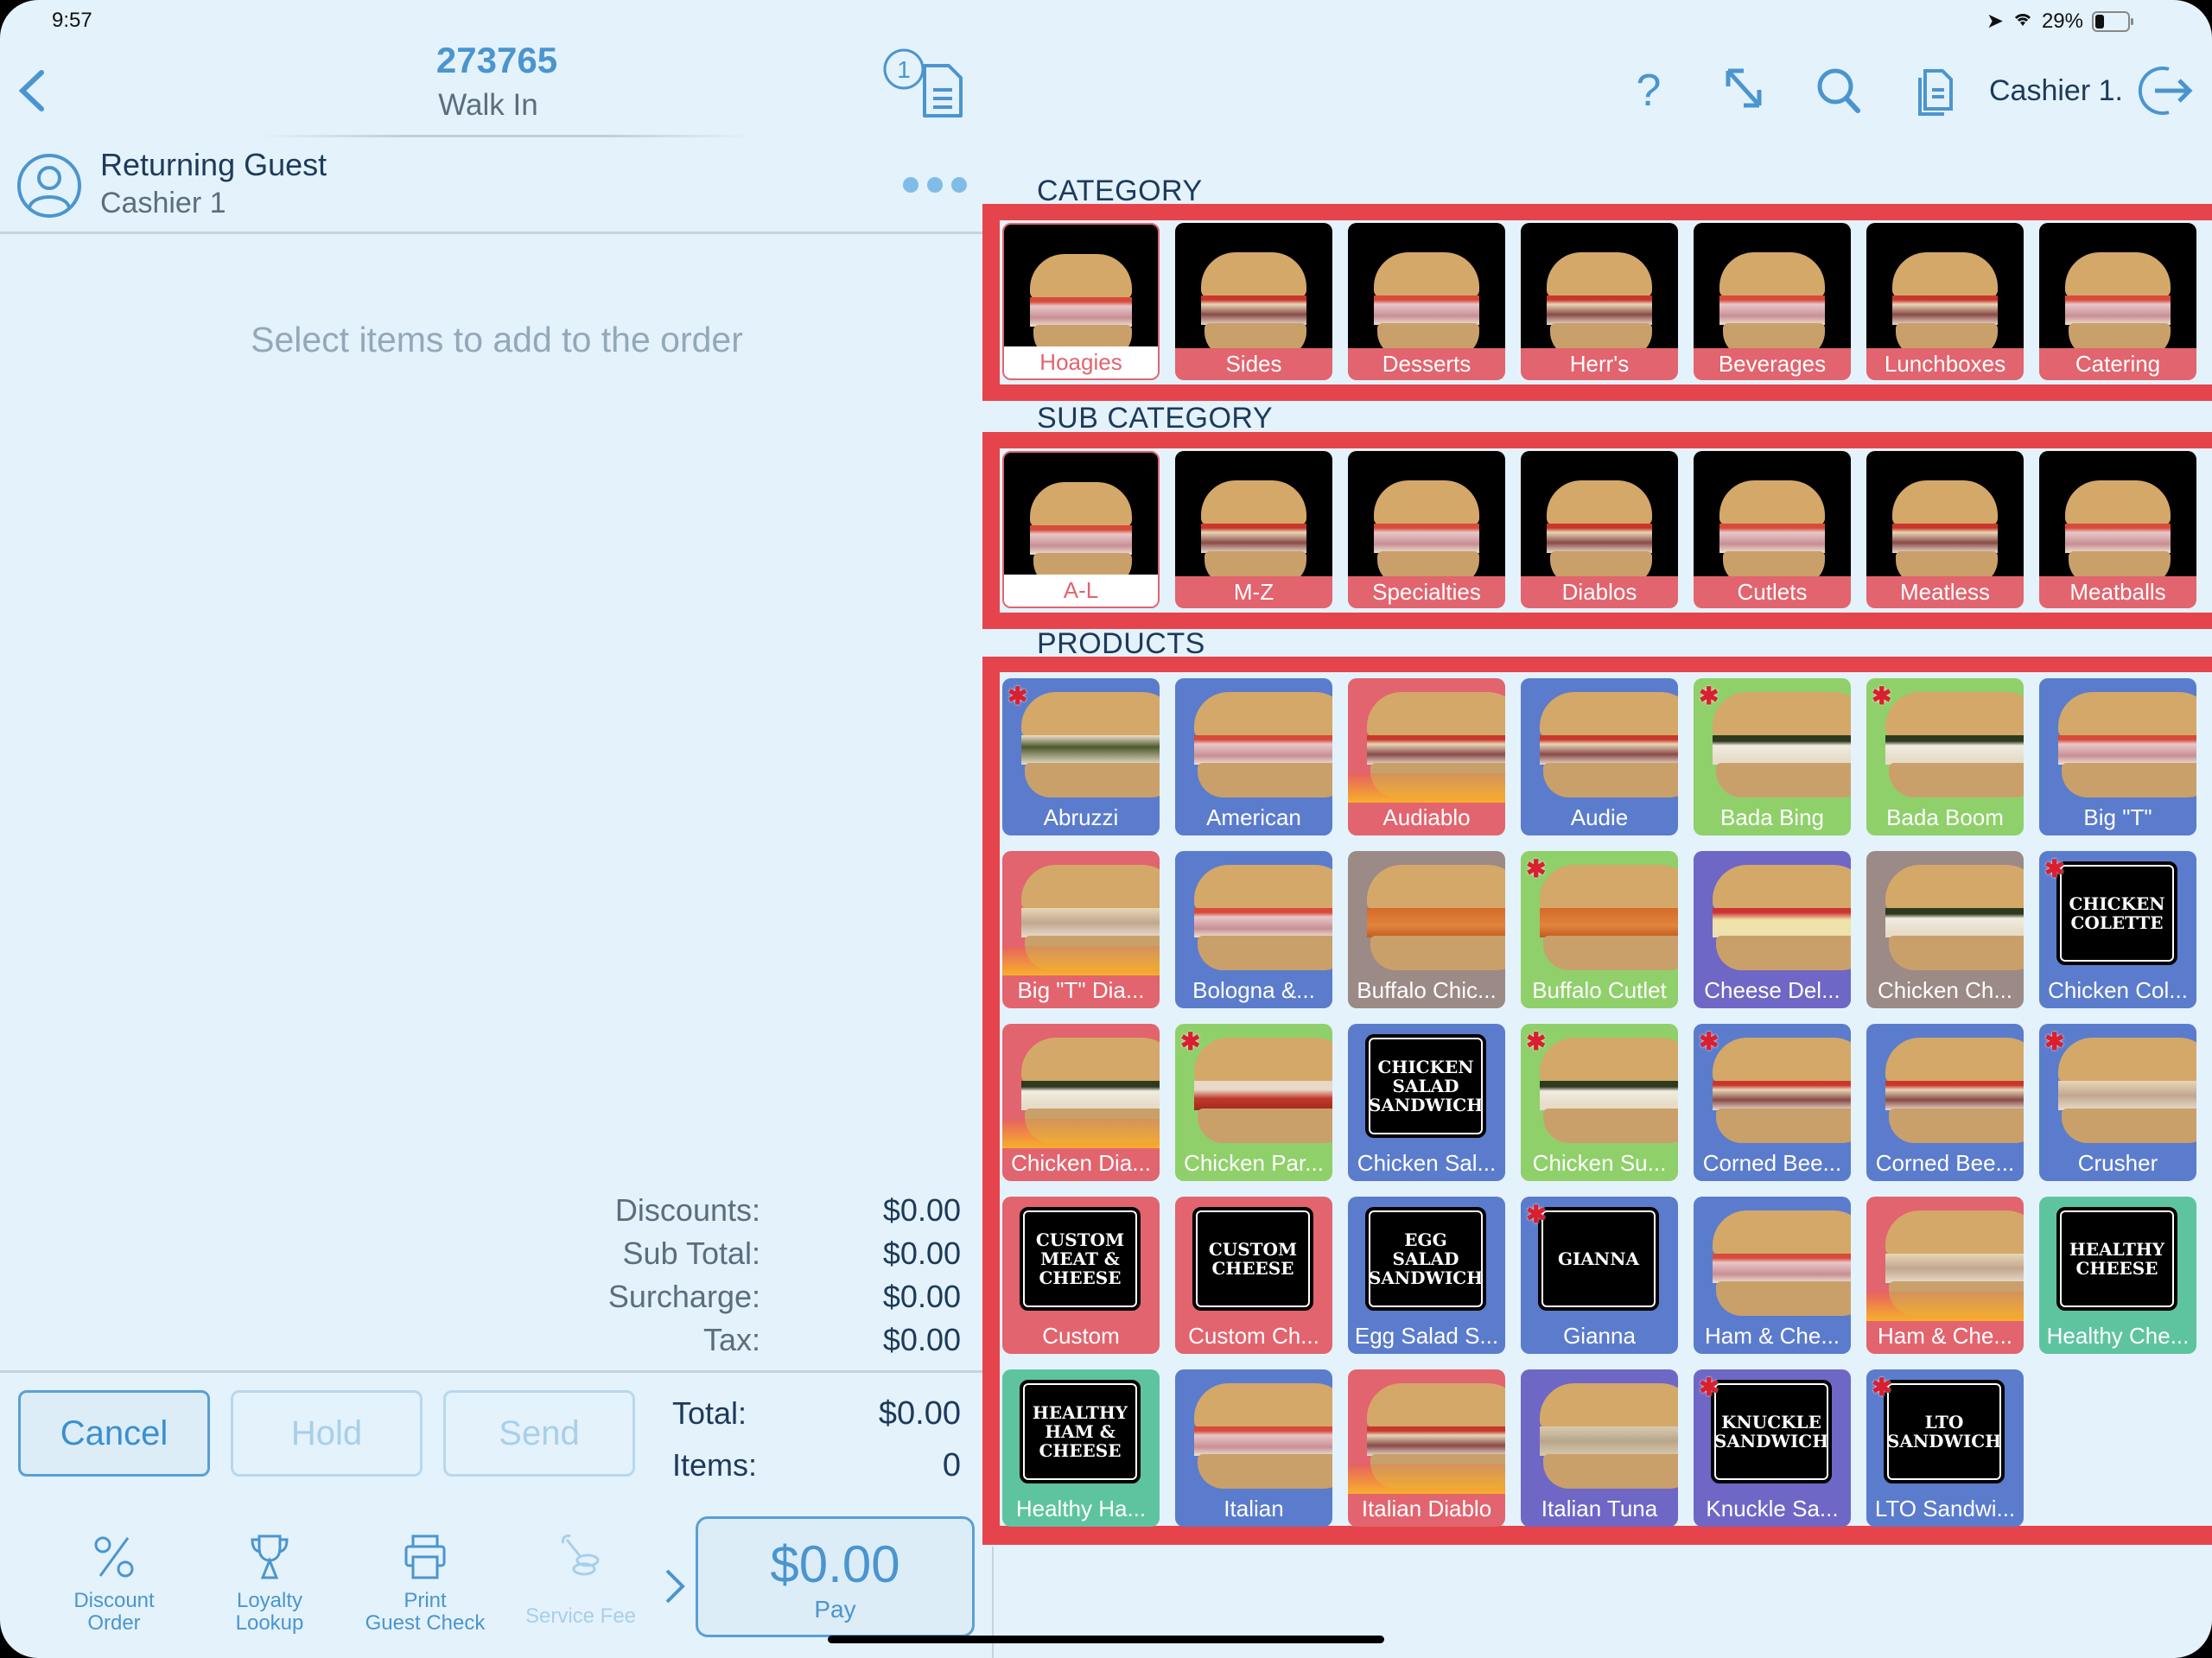 The image size is (2212, 1658). I want to click on product-tile: Italian, so click(1253, 1448).